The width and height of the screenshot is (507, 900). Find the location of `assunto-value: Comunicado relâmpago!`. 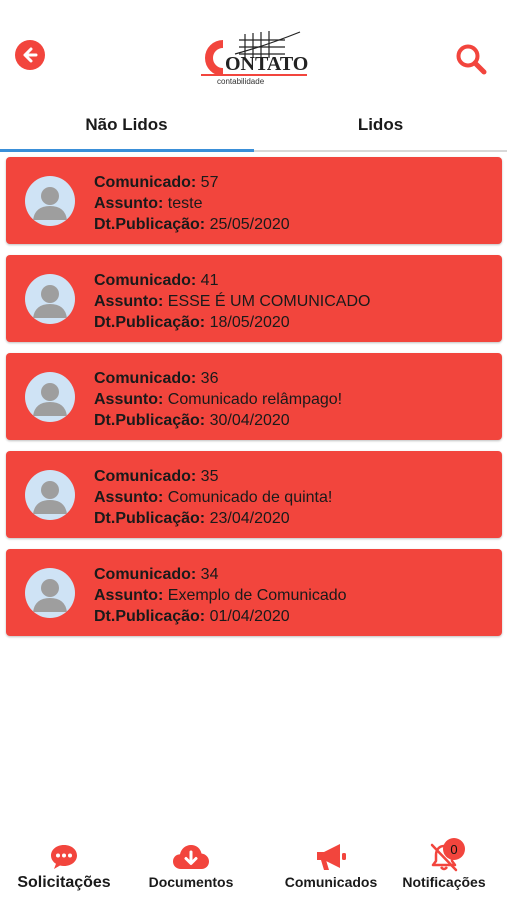

assunto-value: Comunicado relâmpago! is located at coordinates (255, 399).